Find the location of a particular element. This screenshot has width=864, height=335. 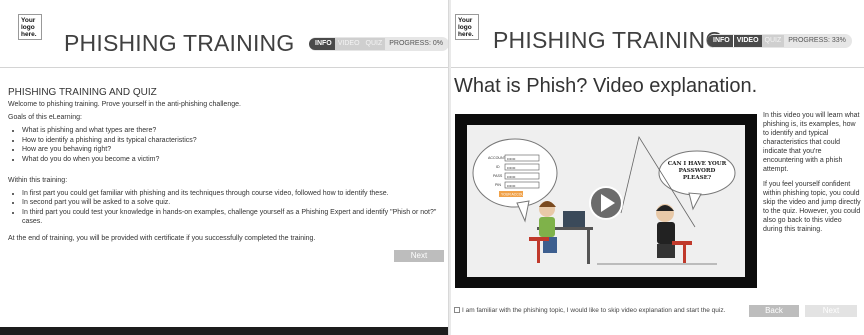

speech-text: CAN I HAVE YOUR PASSWORD PLEASE? is located at coordinates (697, 171).